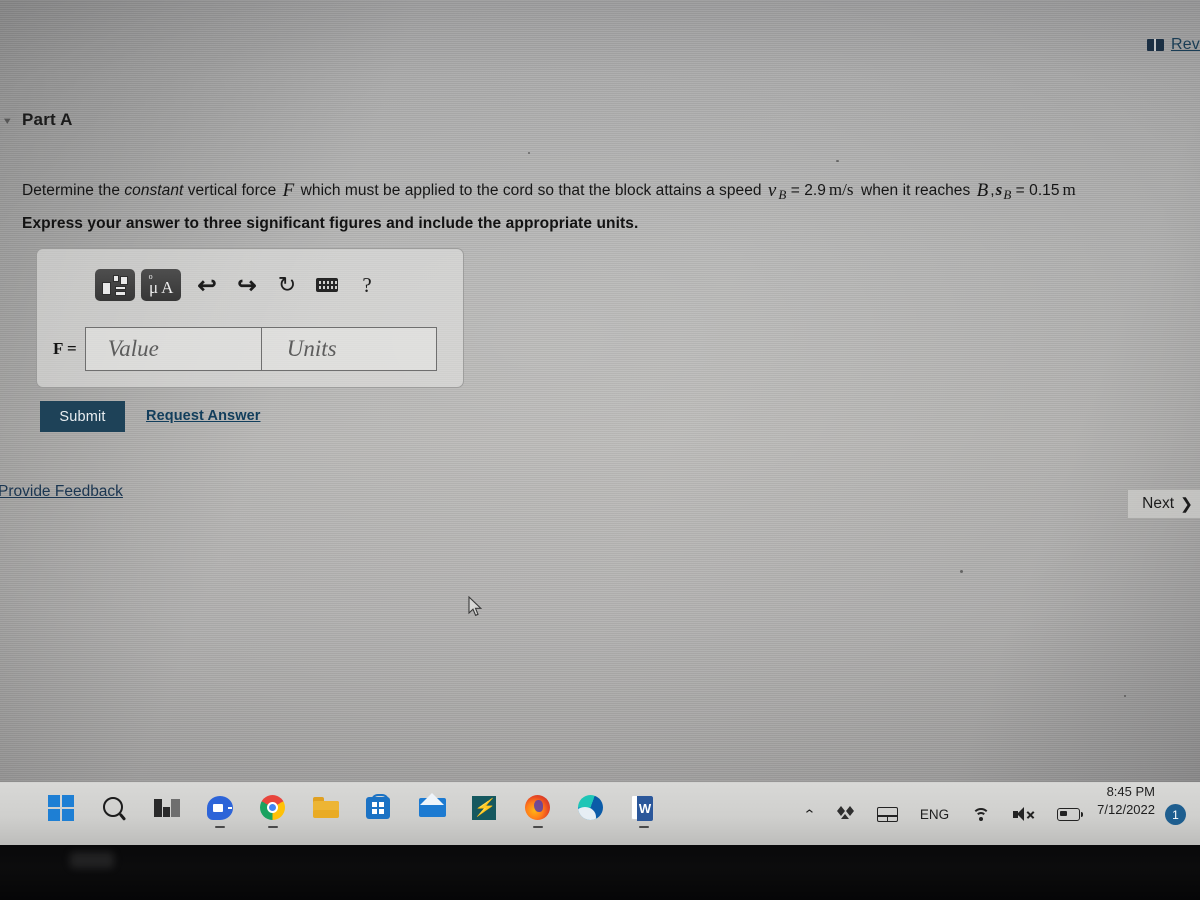 The width and height of the screenshot is (1200, 900). Describe the element at coordinates (167, 808) in the screenshot. I see `task-view-button` at that location.